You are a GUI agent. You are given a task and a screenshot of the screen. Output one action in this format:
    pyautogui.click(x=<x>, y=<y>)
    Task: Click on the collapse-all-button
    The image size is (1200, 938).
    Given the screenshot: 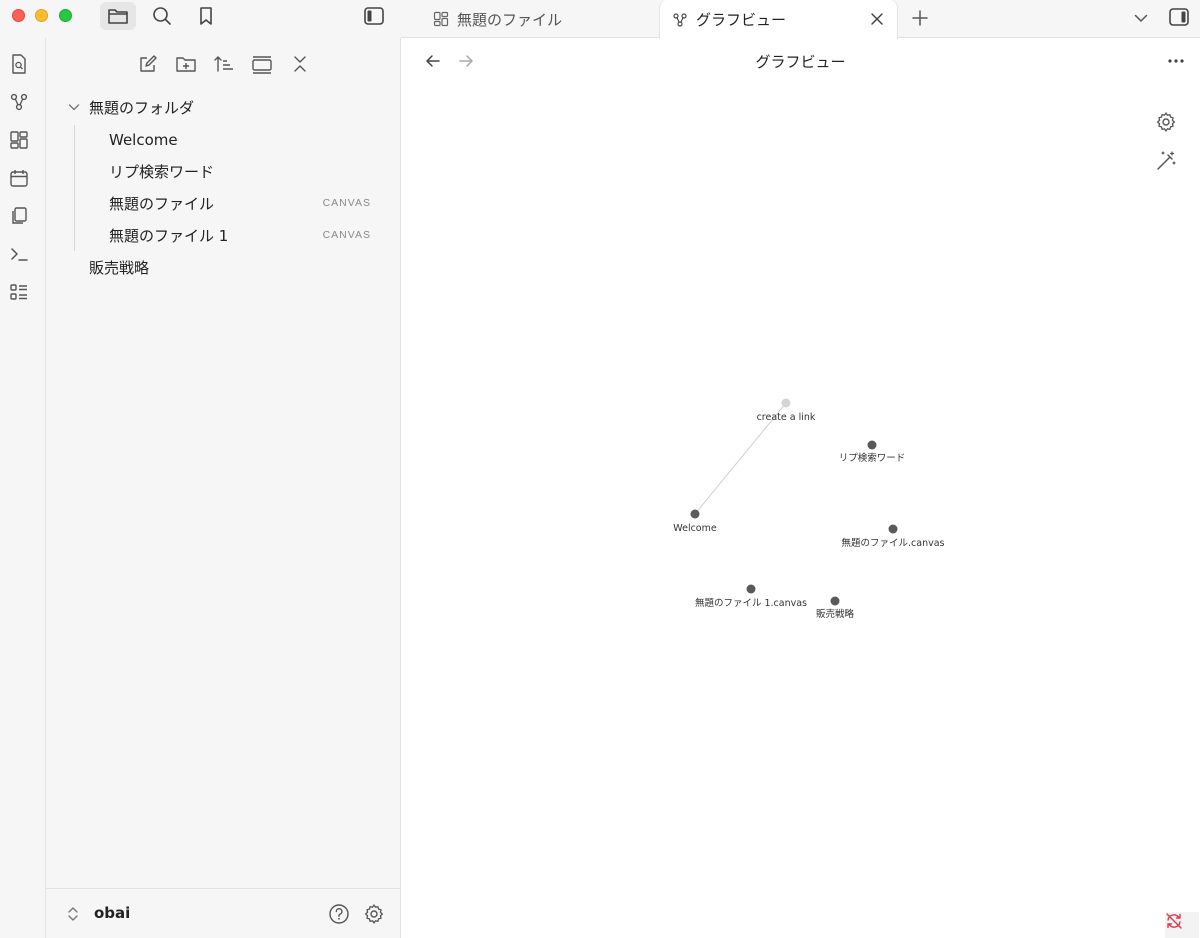 What is the action you would take?
    pyautogui.click(x=300, y=64)
    